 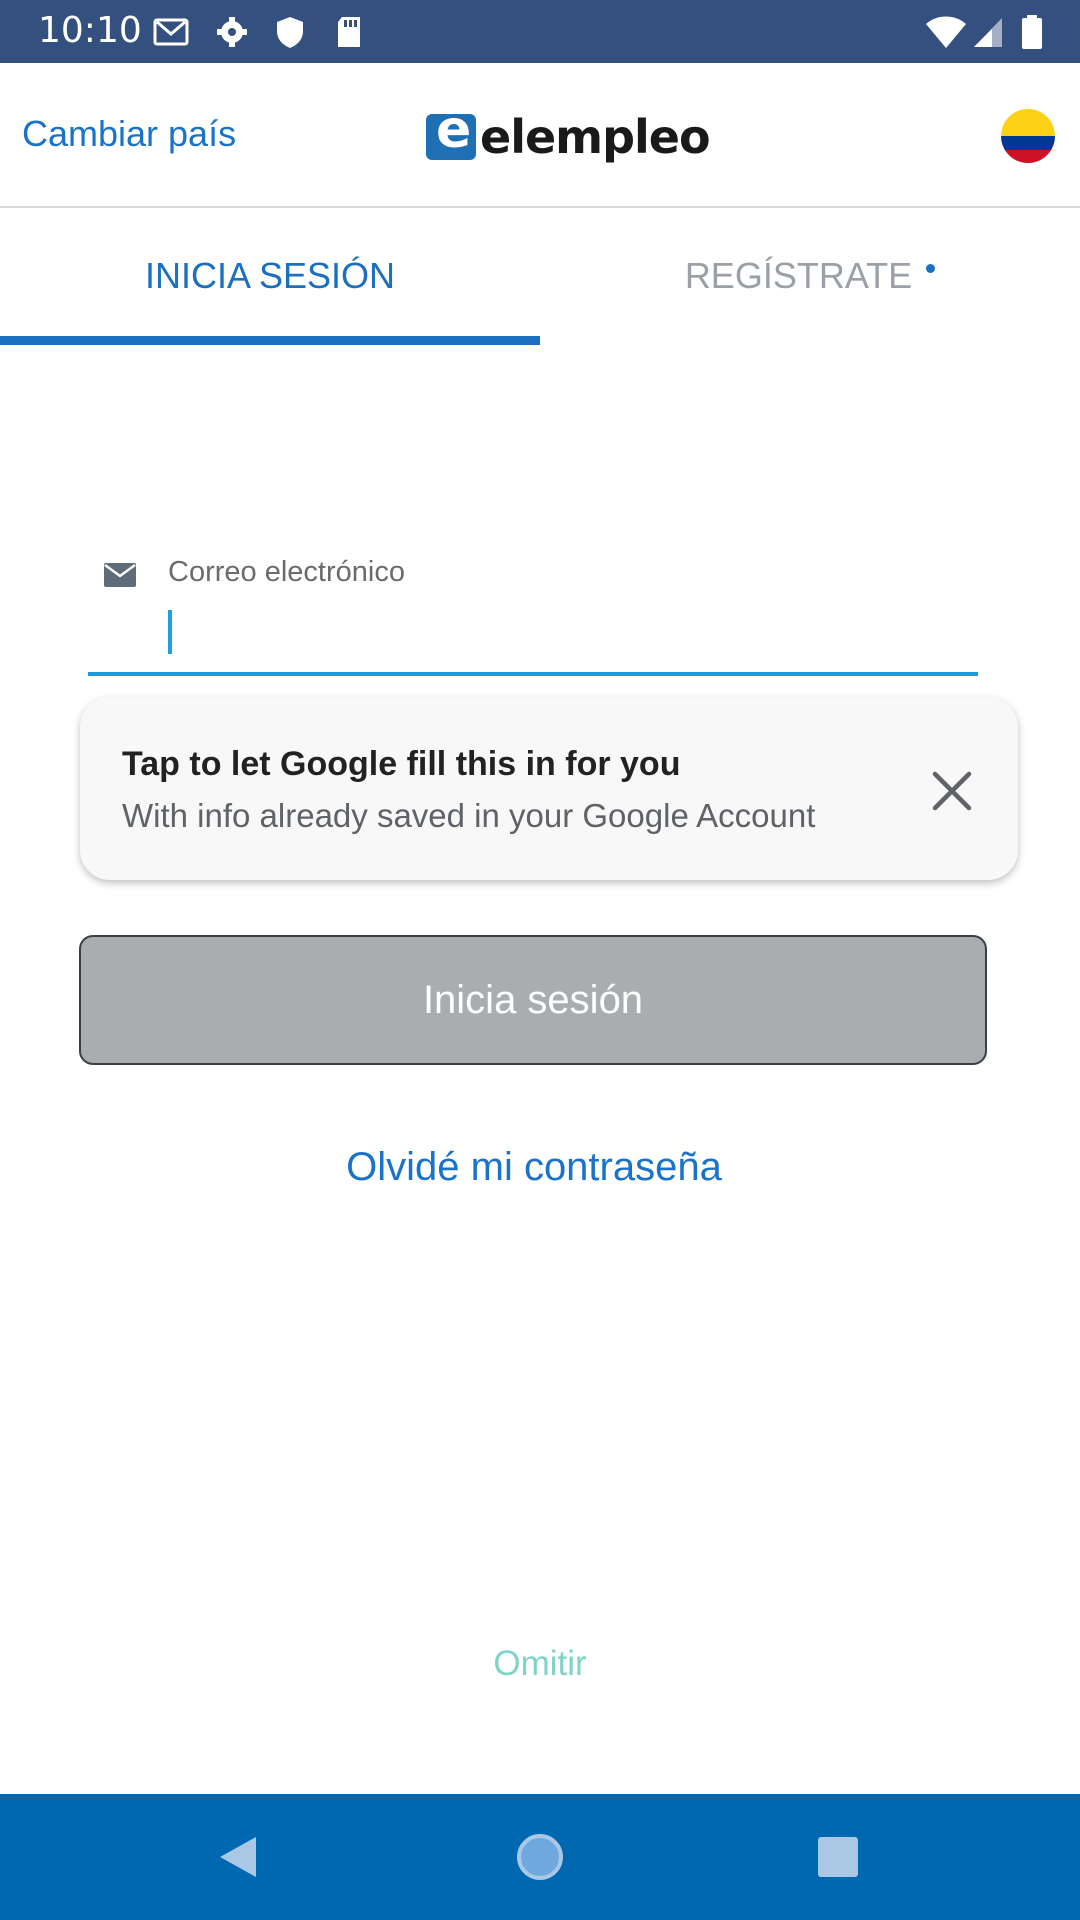 What do you see at coordinates (401, 764) in the screenshot?
I see `autofill-title: Tap to let Google fill this in for you` at bounding box center [401, 764].